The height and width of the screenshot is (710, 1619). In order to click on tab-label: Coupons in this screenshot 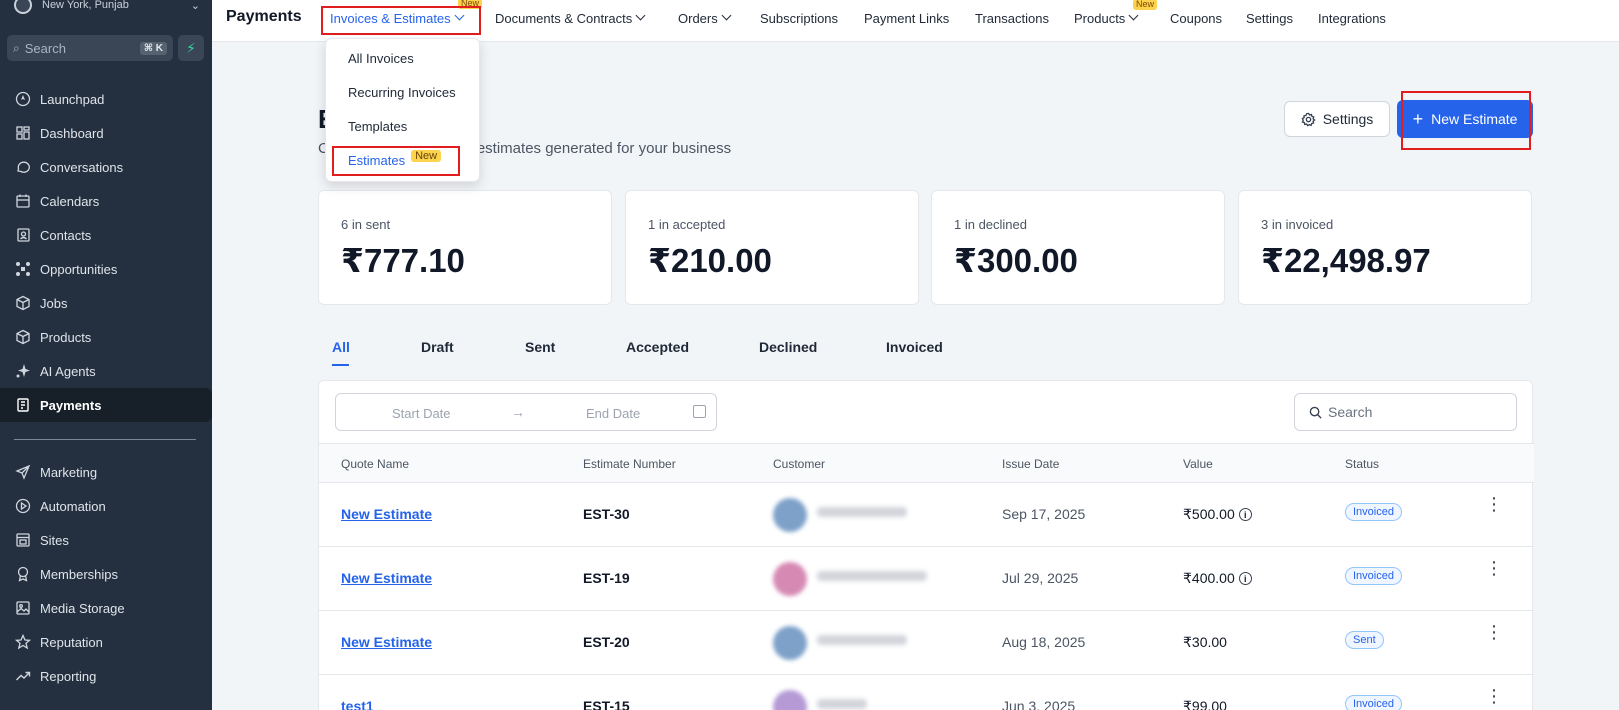, I will do `click(1196, 18)`.